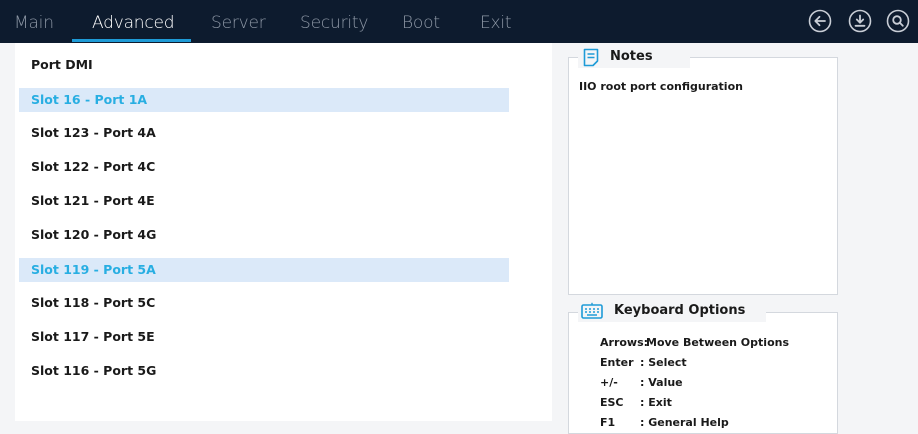 This screenshot has width=918, height=434. I want to click on tab-advanced: Advanced, so click(133, 21).